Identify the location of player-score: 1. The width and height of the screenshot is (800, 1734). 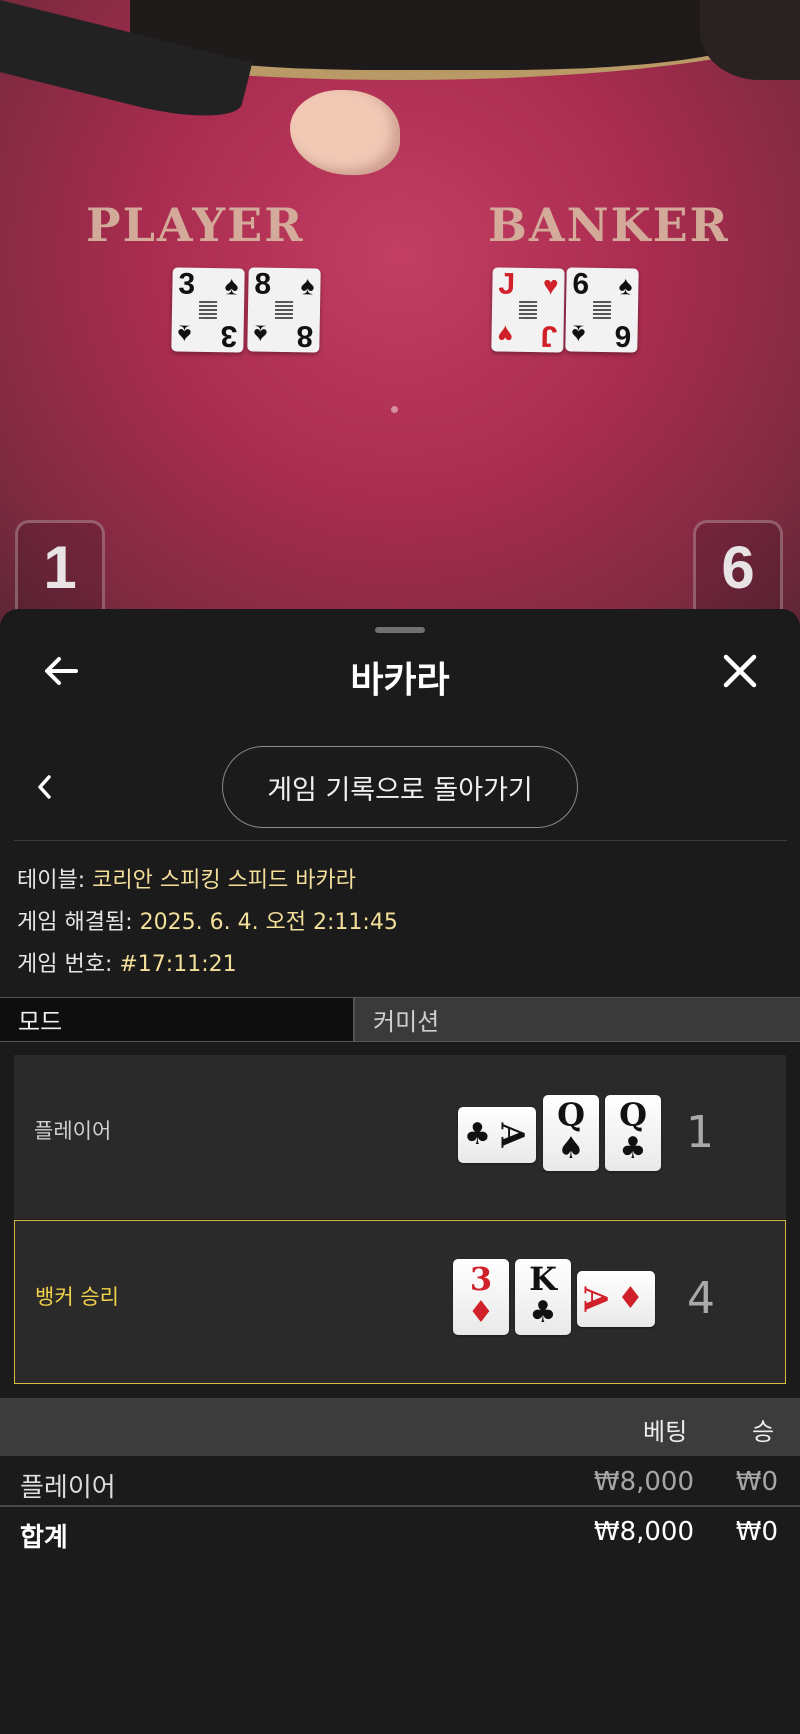
(60, 570).